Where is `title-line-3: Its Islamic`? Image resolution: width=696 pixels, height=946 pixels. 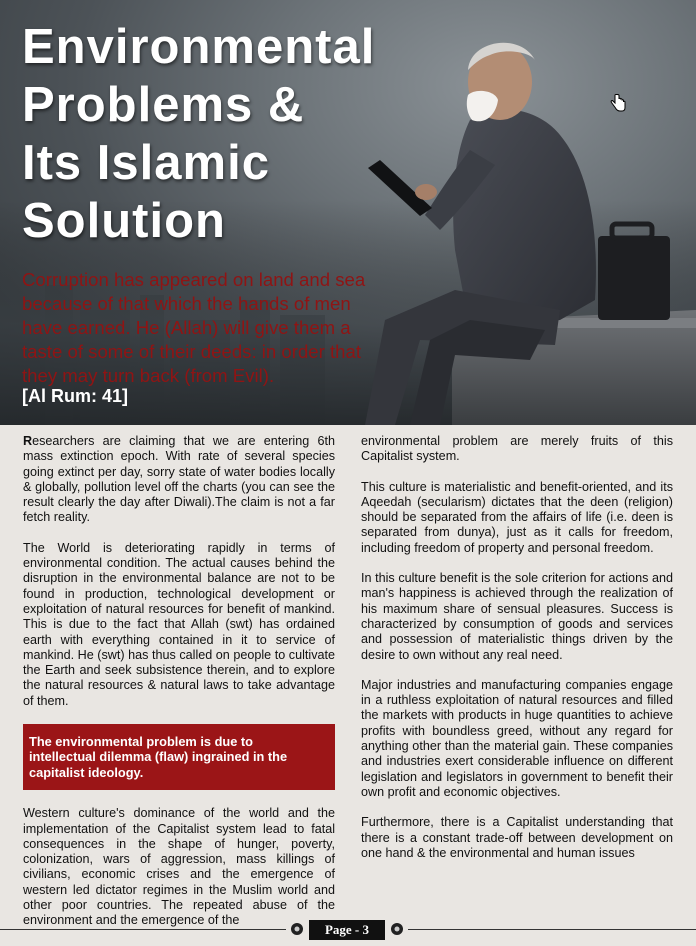 title-line-3: Its Islamic is located at coordinates (146, 163).